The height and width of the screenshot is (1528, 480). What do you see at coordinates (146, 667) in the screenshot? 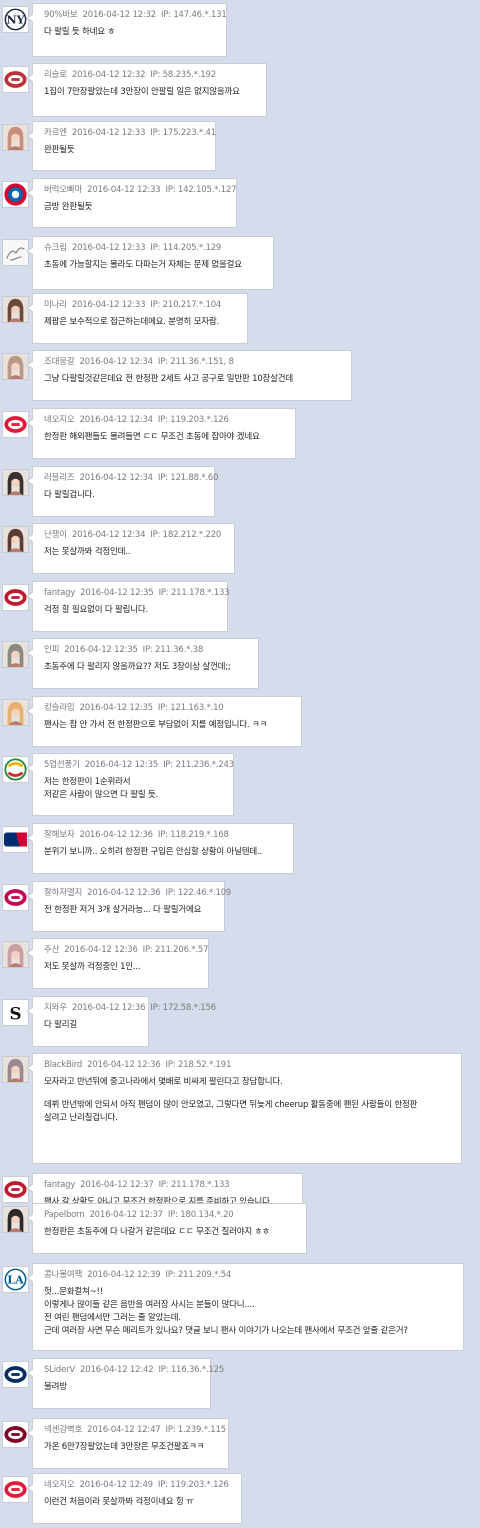
I see `comment-text: 초동주에 다 팔리지 않을까요?? 저도 3장이상 살껀데;;` at bounding box center [146, 667].